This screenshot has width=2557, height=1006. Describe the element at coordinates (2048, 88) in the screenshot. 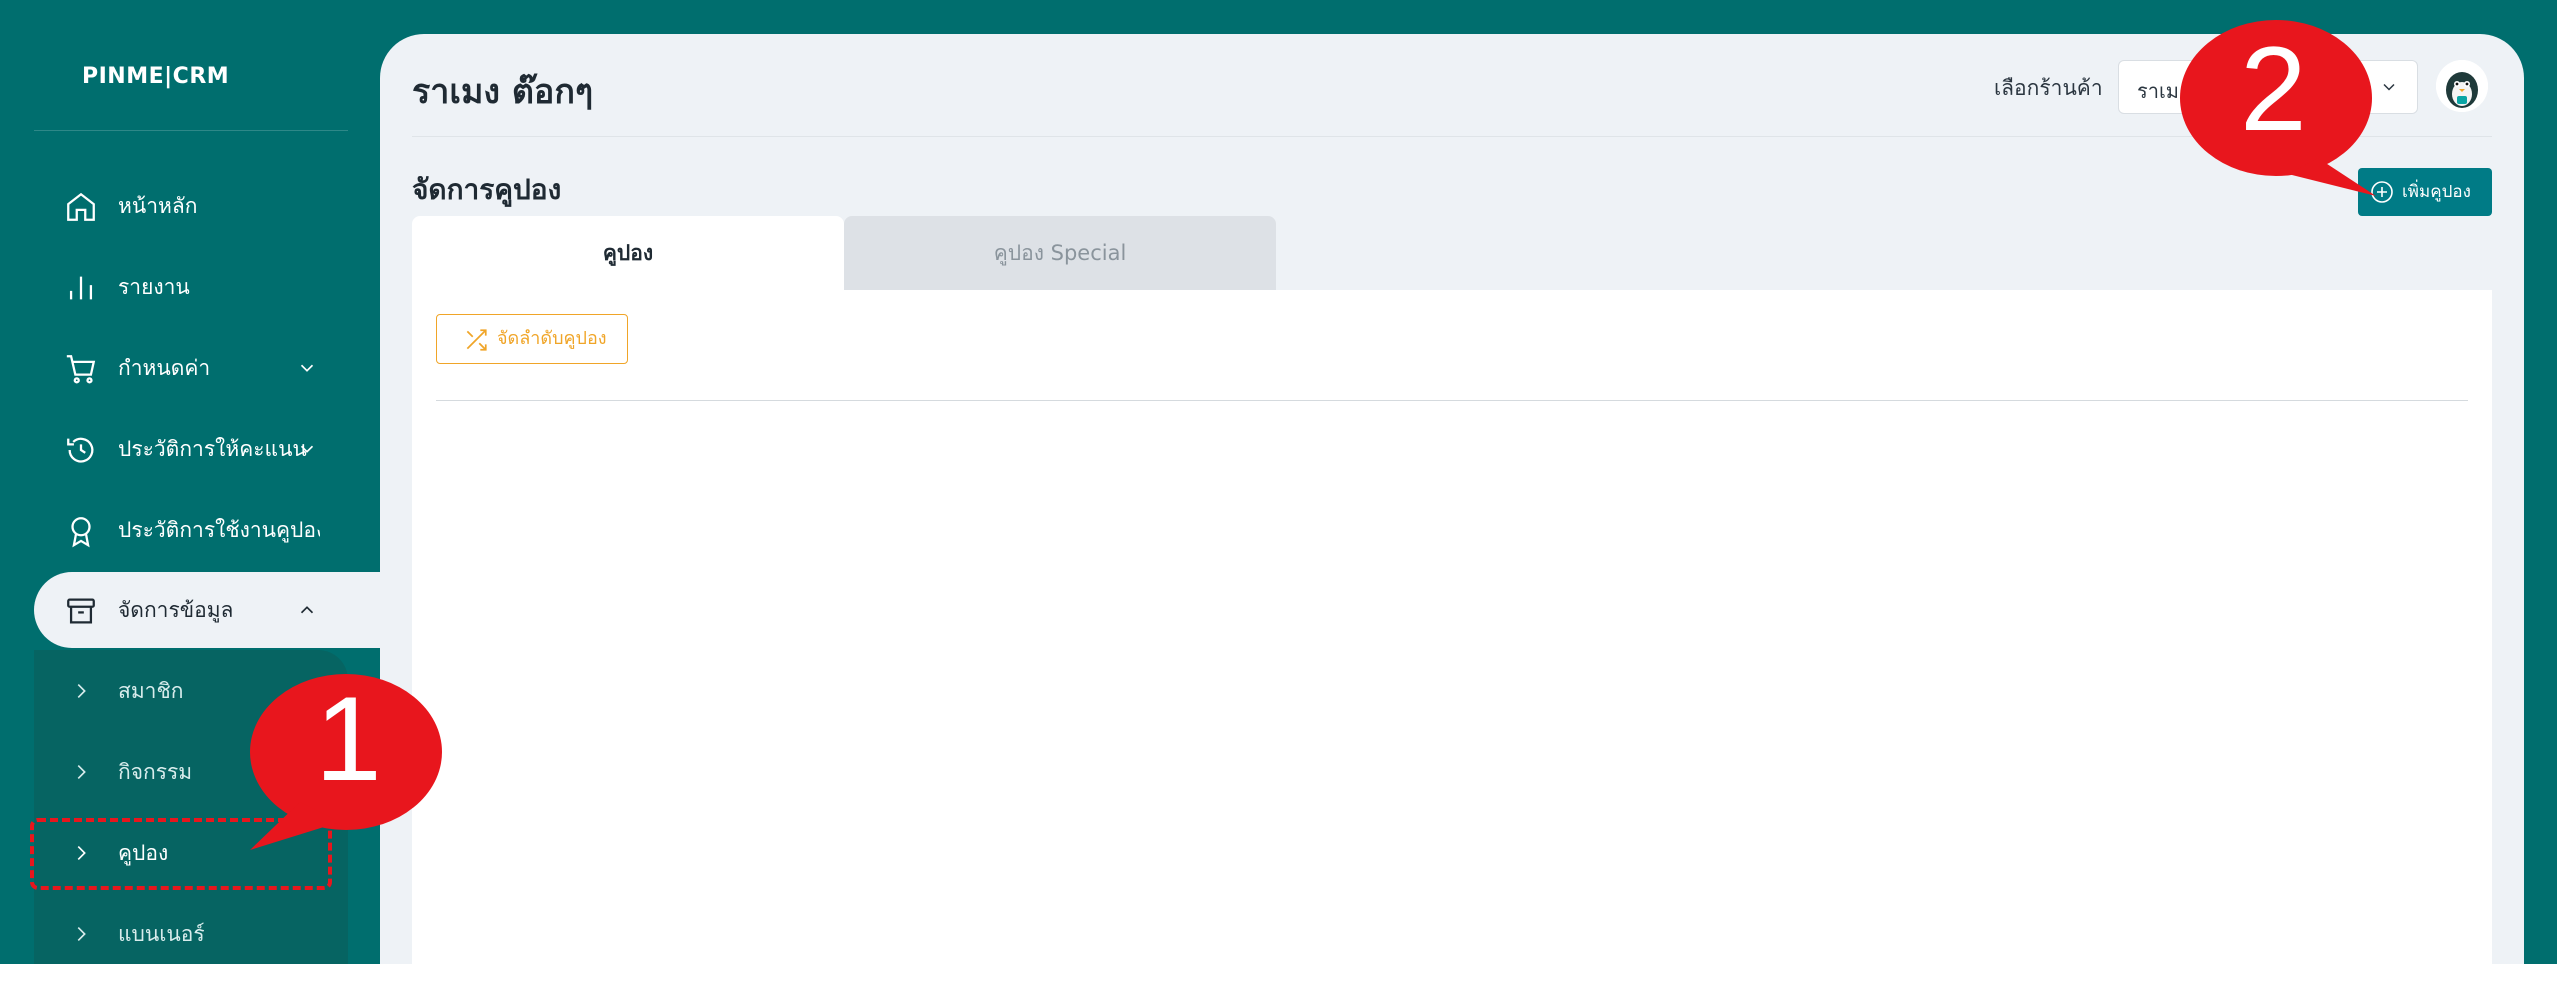

I see `store-select-label: เลือกร้านค้า` at that location.